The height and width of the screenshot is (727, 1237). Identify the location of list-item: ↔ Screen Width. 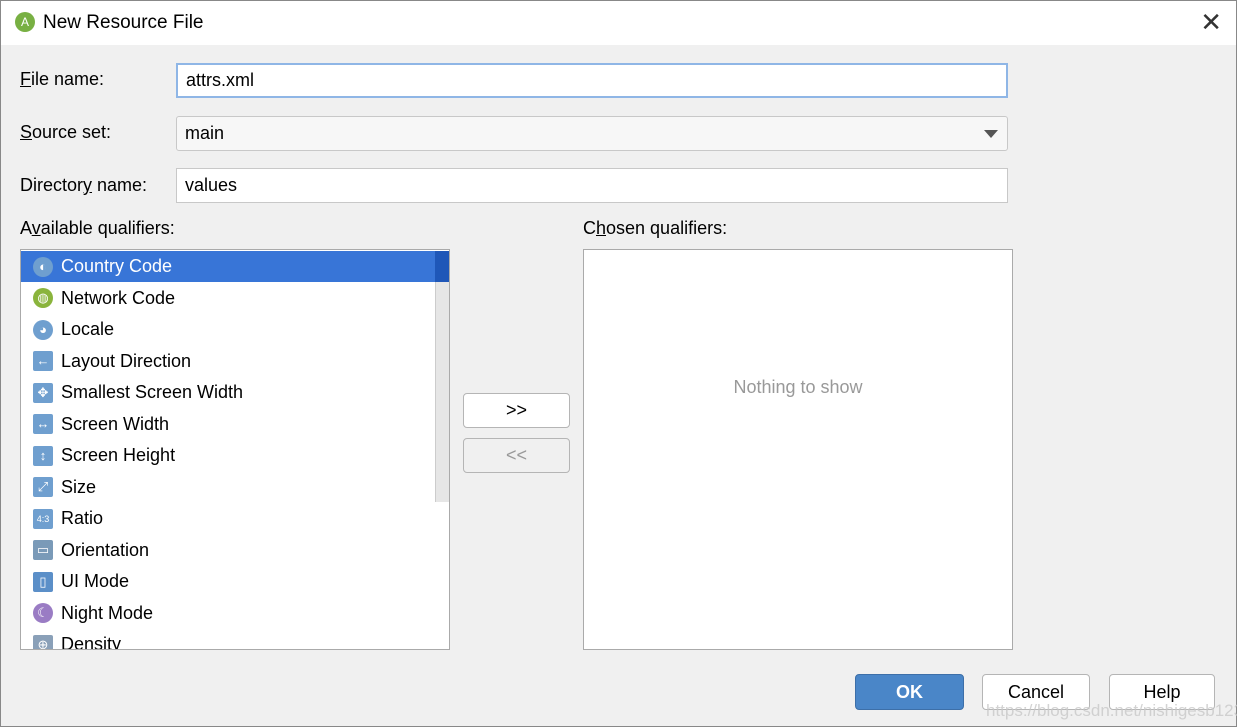
(228, 424).